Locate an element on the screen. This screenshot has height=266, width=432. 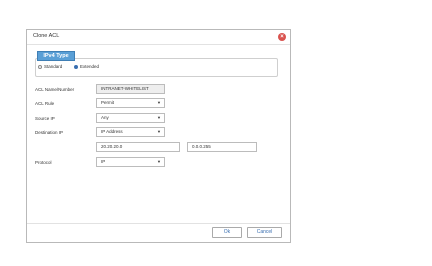
protocol-select: IP ▼ is located at coordinates (130, 162).